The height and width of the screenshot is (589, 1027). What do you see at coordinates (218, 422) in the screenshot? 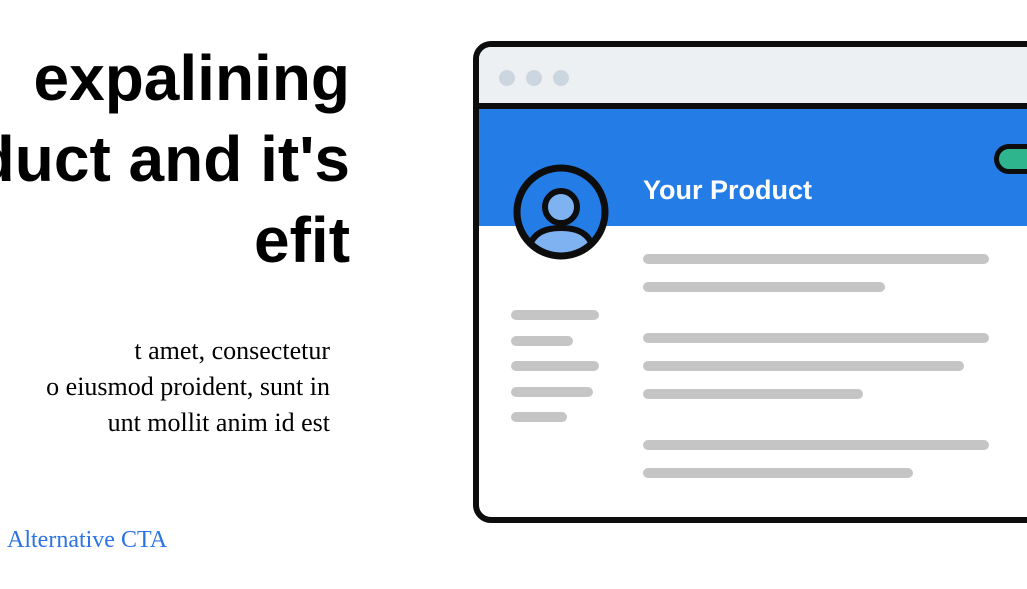
I see `description-line: unt mollit anim id est` at bounding box center [218, 422].